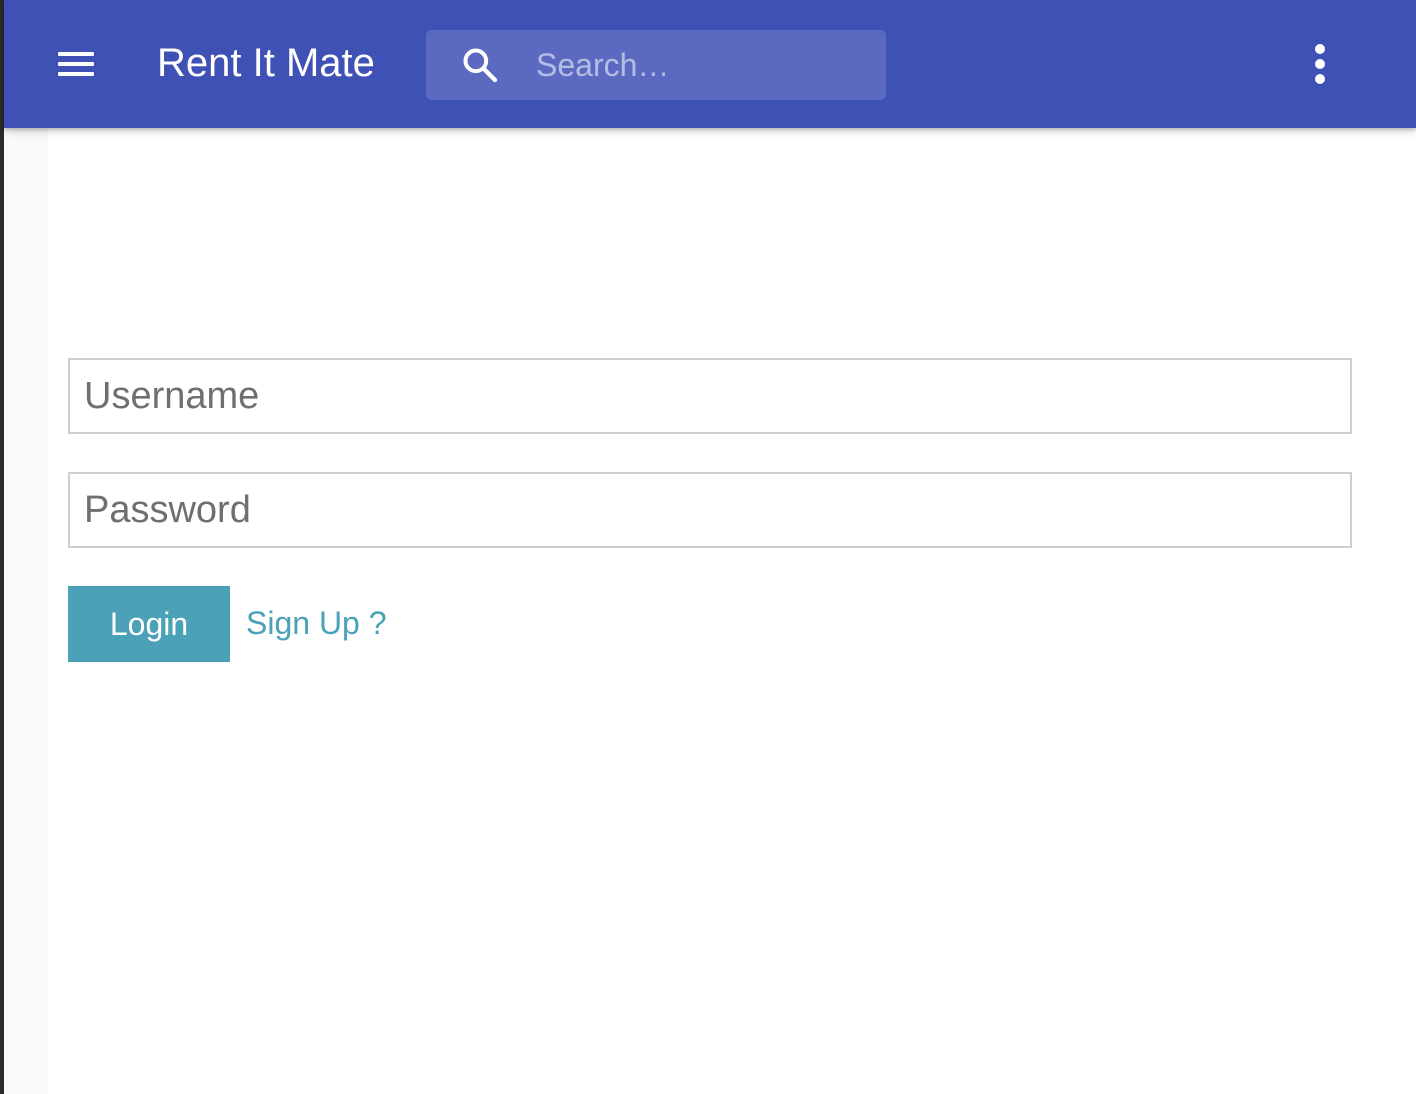 The image size is (1416, 1094). What do you see at coordinates (266, 63) in the screenshot?
I see `app-title: Rent It Mate` at bounding box center [266, 63].